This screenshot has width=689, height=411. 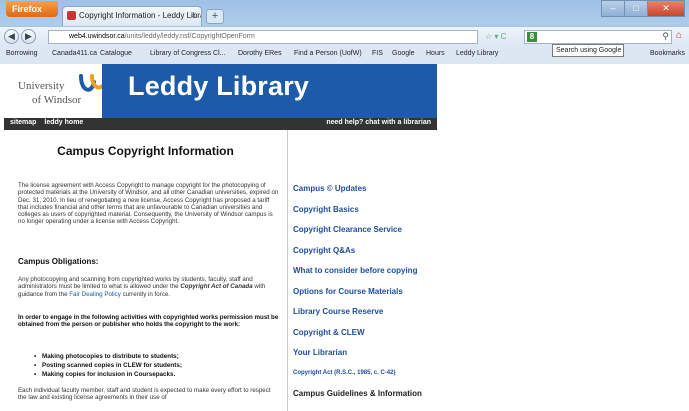 What do you see at coordinates (32, 9) in the screenshot?
I see `firefox-menu-button: Firefox` at bounding box center [32, 9].